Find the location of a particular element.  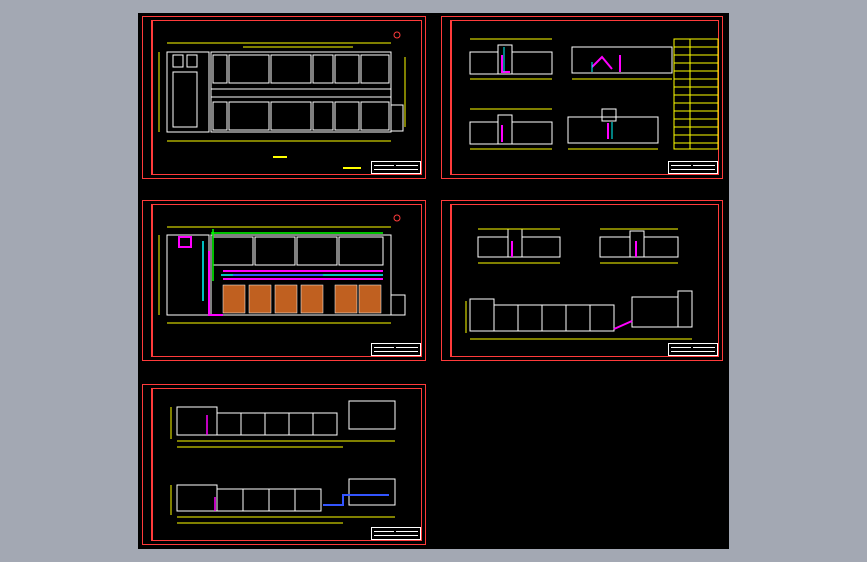

floor-plan-drawing is located at coordinates (282, 100).